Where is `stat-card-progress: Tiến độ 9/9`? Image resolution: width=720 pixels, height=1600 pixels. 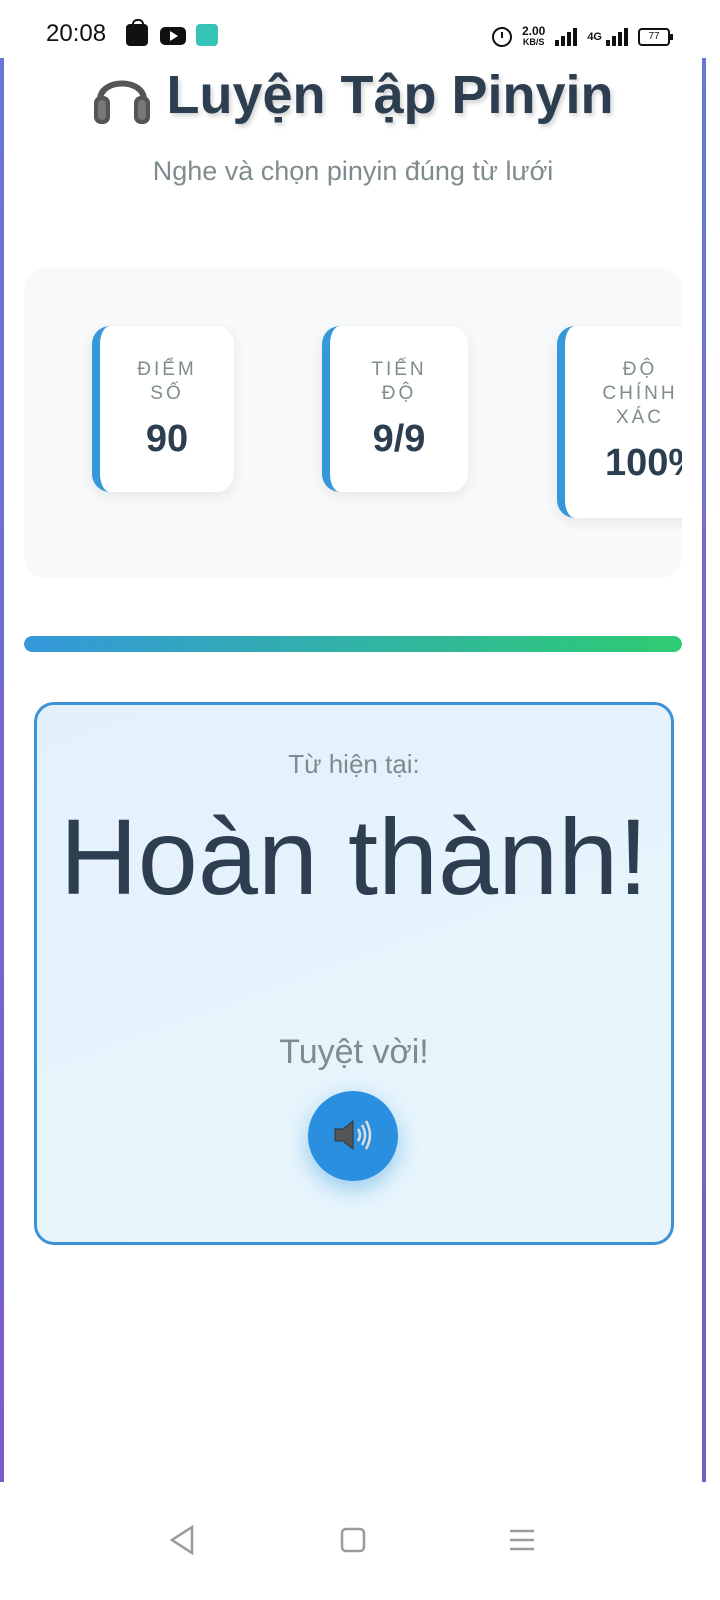
stat-card-progress: Tiến độ 9/9 is located at coordinates (395, 409).